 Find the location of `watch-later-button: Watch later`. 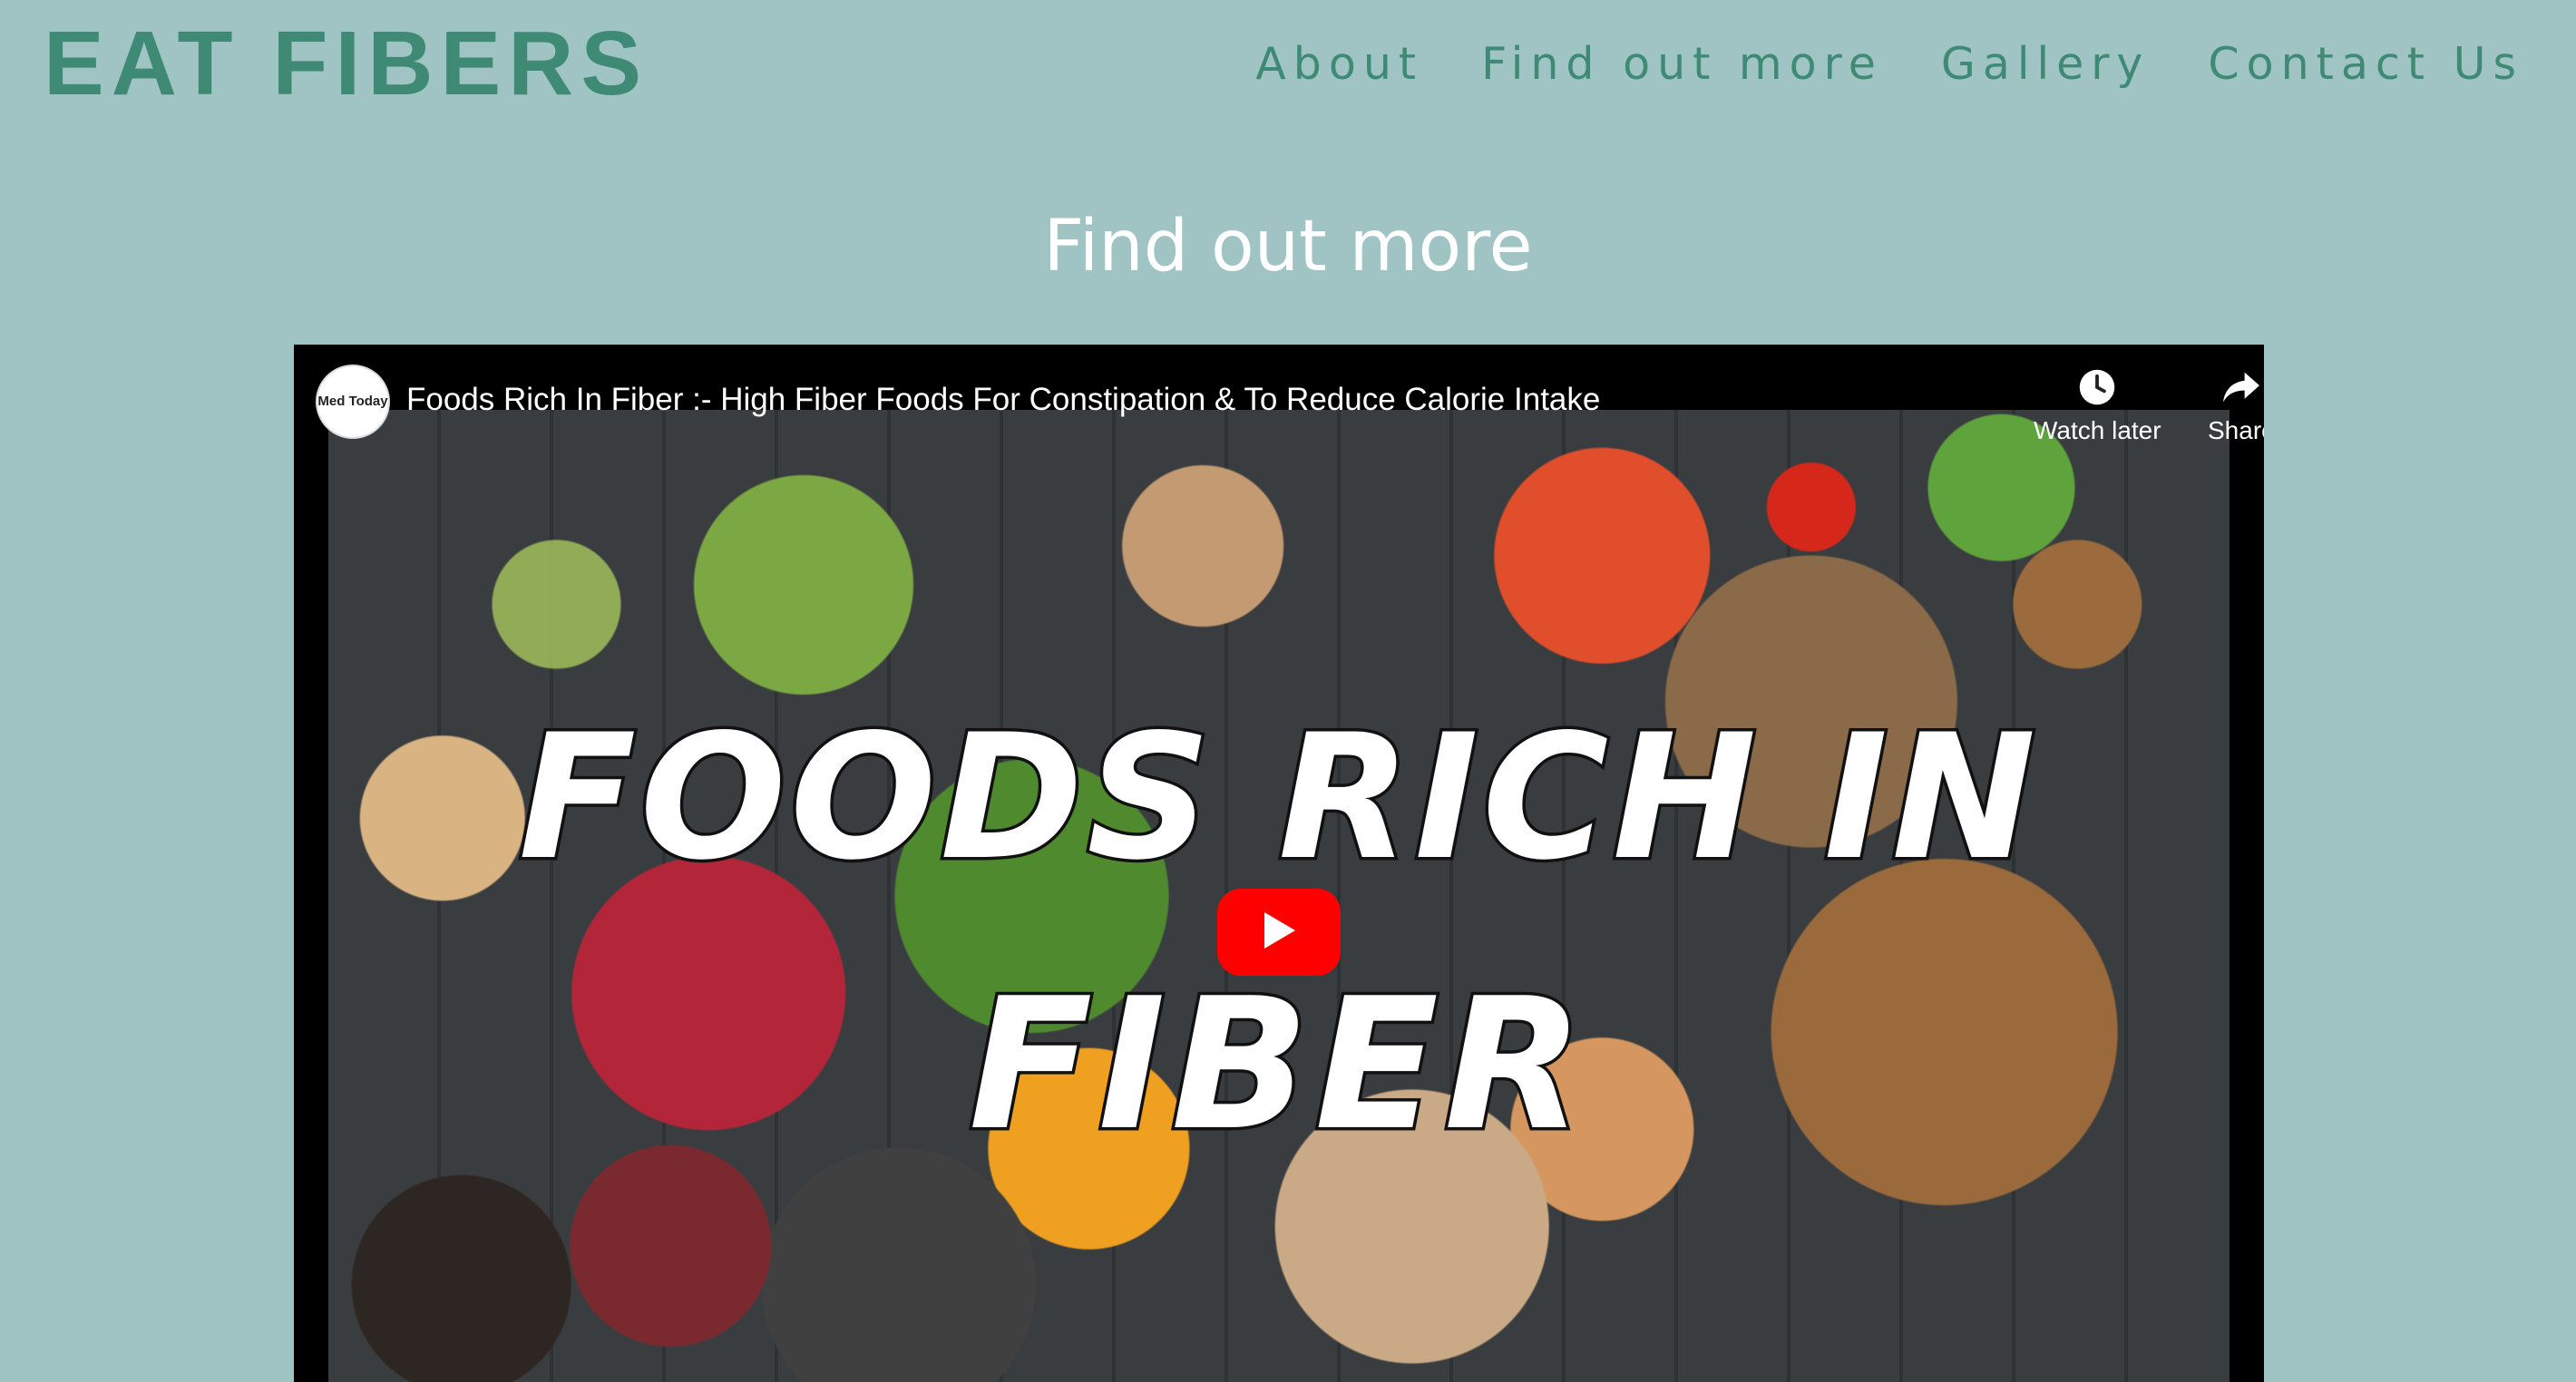

watch-later-button: Watch later is located at coordinates (2097, 405).